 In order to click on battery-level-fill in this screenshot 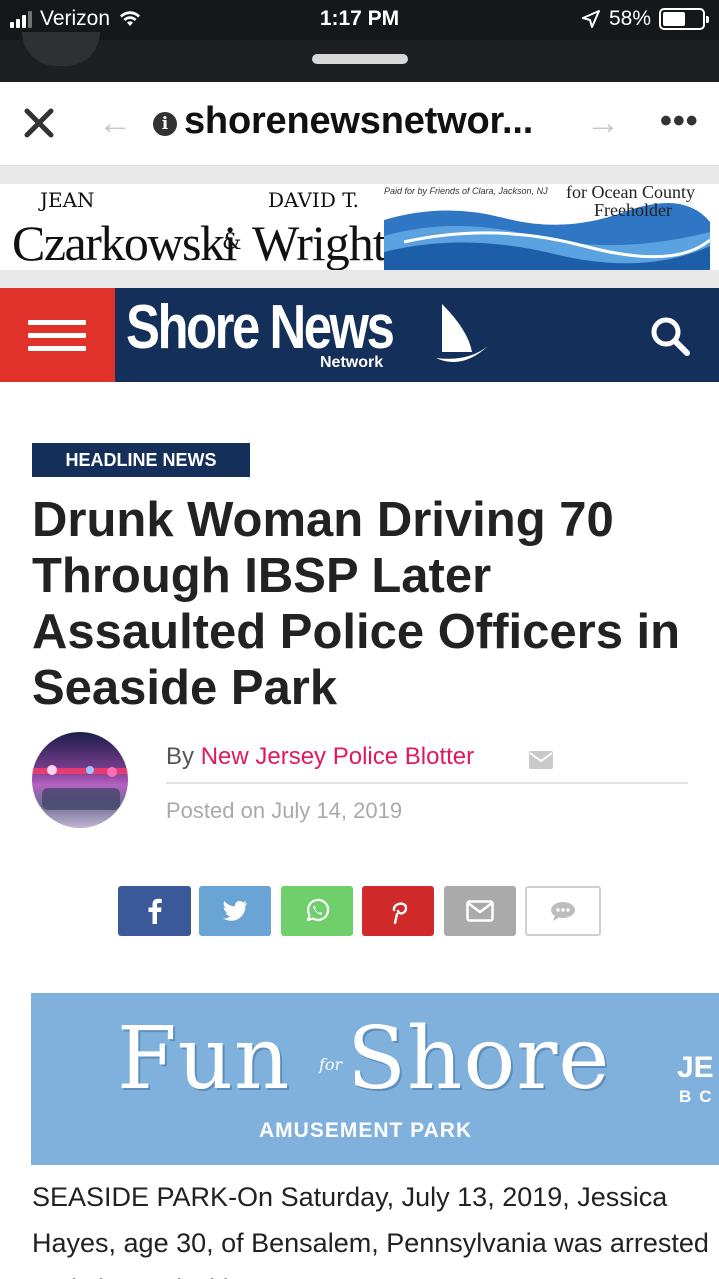, I will do `click(674, 19)`.